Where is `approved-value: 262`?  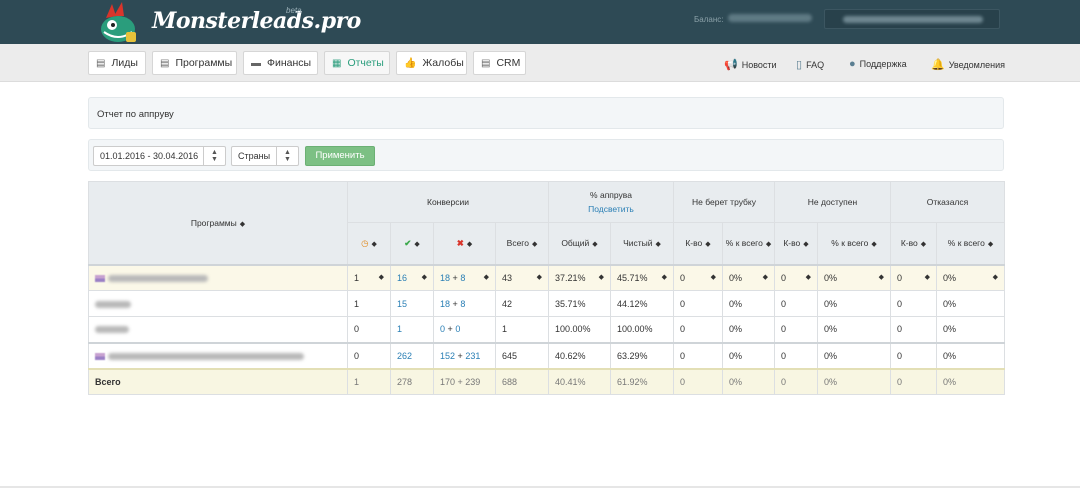
approved-value: 262 is located at coordinates (404, 356).